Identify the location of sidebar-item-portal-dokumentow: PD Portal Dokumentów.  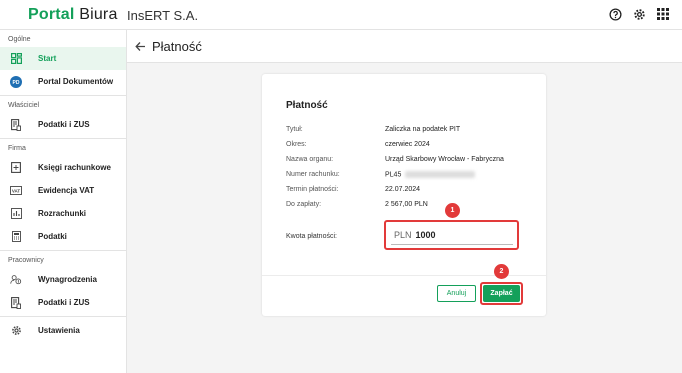
(63, 81).